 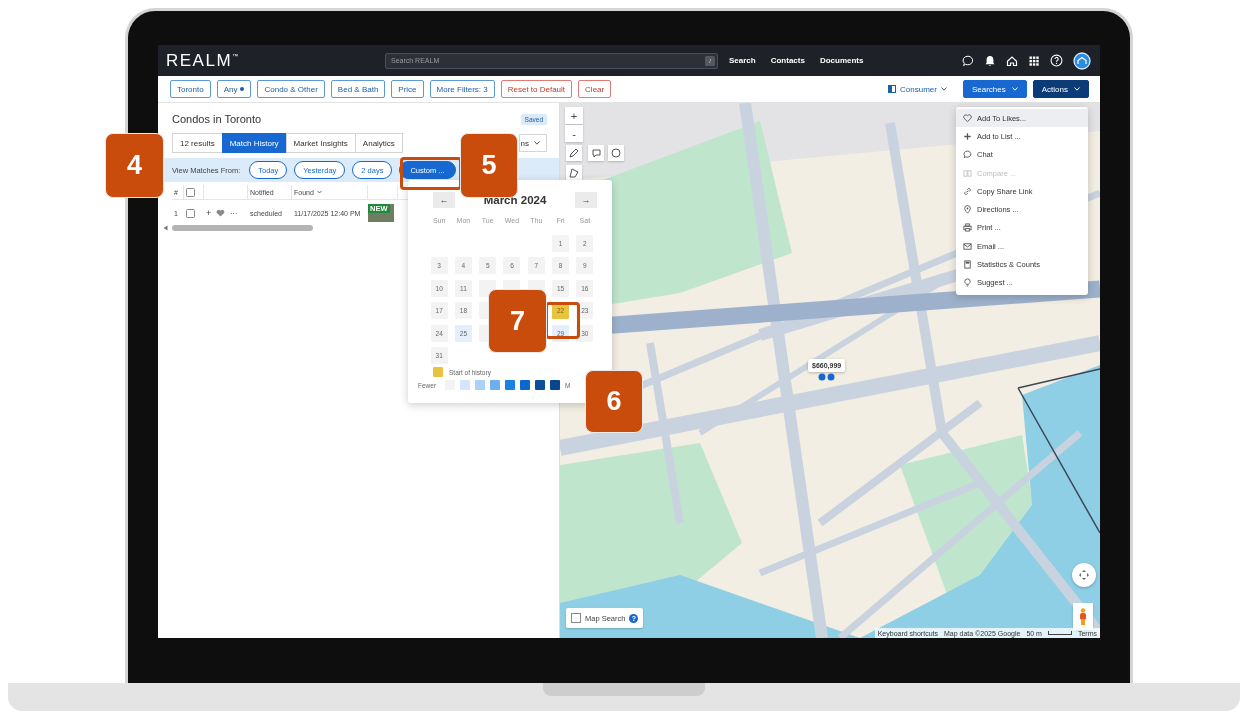 I want to click on filter-button: More Filters: 3, so click(x=462, y=89).